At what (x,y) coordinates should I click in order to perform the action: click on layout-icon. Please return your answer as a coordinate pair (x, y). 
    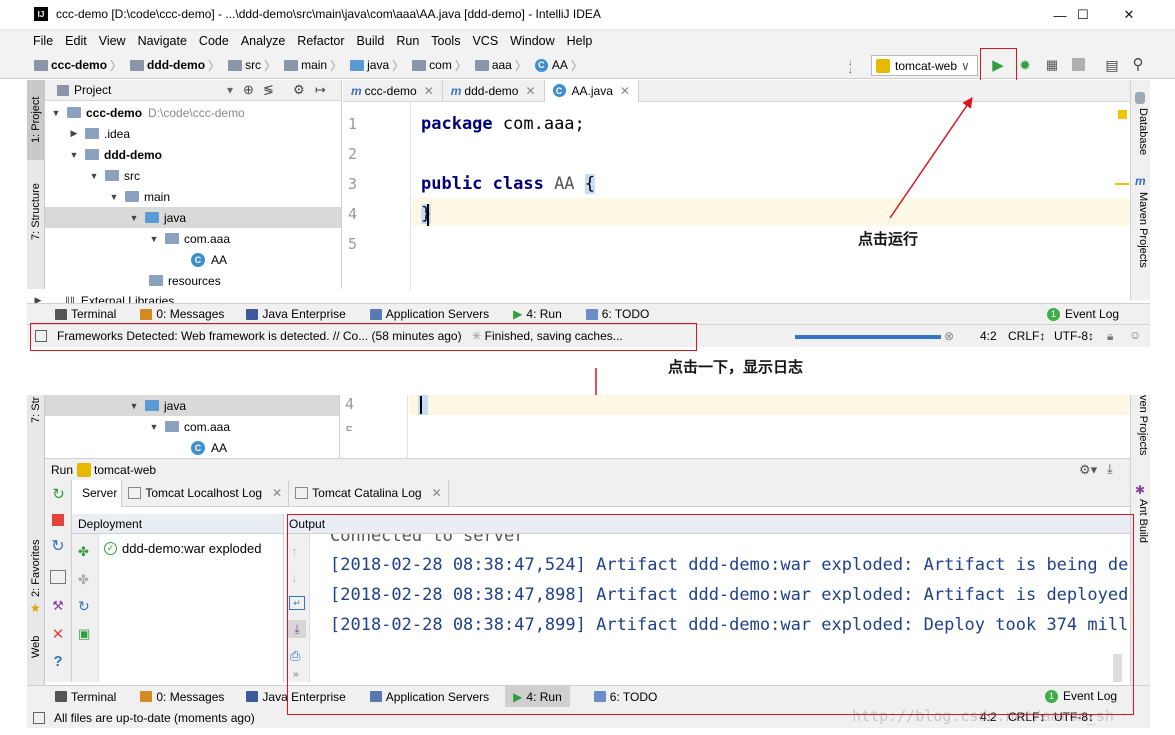
    Looking at the image, I should click on (58, 577).